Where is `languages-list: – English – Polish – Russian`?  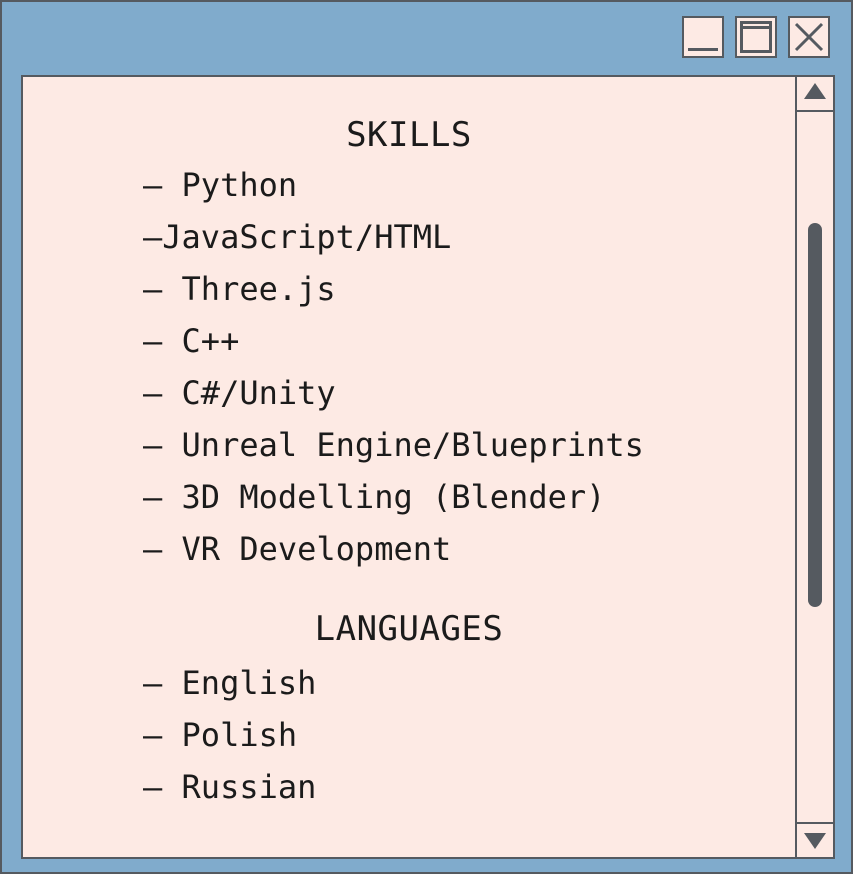 languages-list: – English – Polish – Russian is located at coordinates (229, 740).